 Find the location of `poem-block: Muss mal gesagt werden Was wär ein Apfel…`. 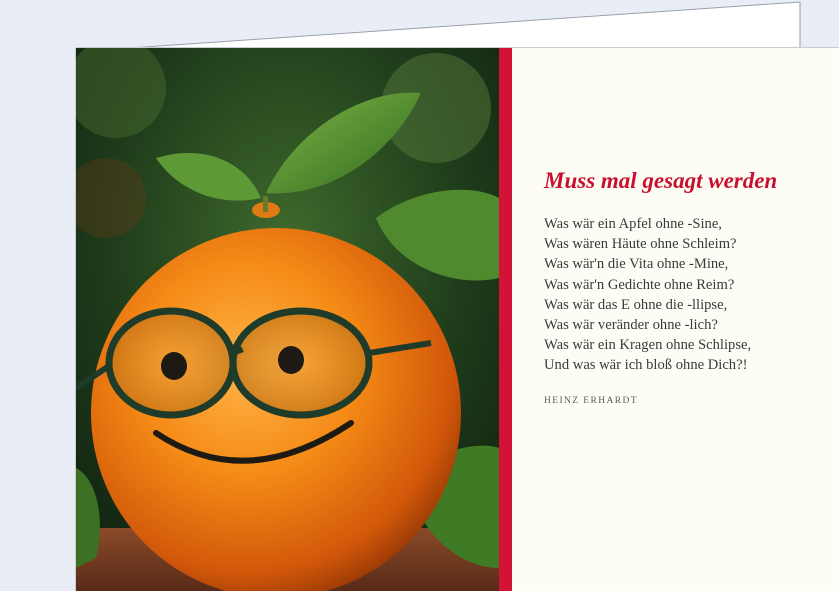

poem-block: Muss mal gesagt werden Was wär ein Apfel… is located at coordinates (691, 286).